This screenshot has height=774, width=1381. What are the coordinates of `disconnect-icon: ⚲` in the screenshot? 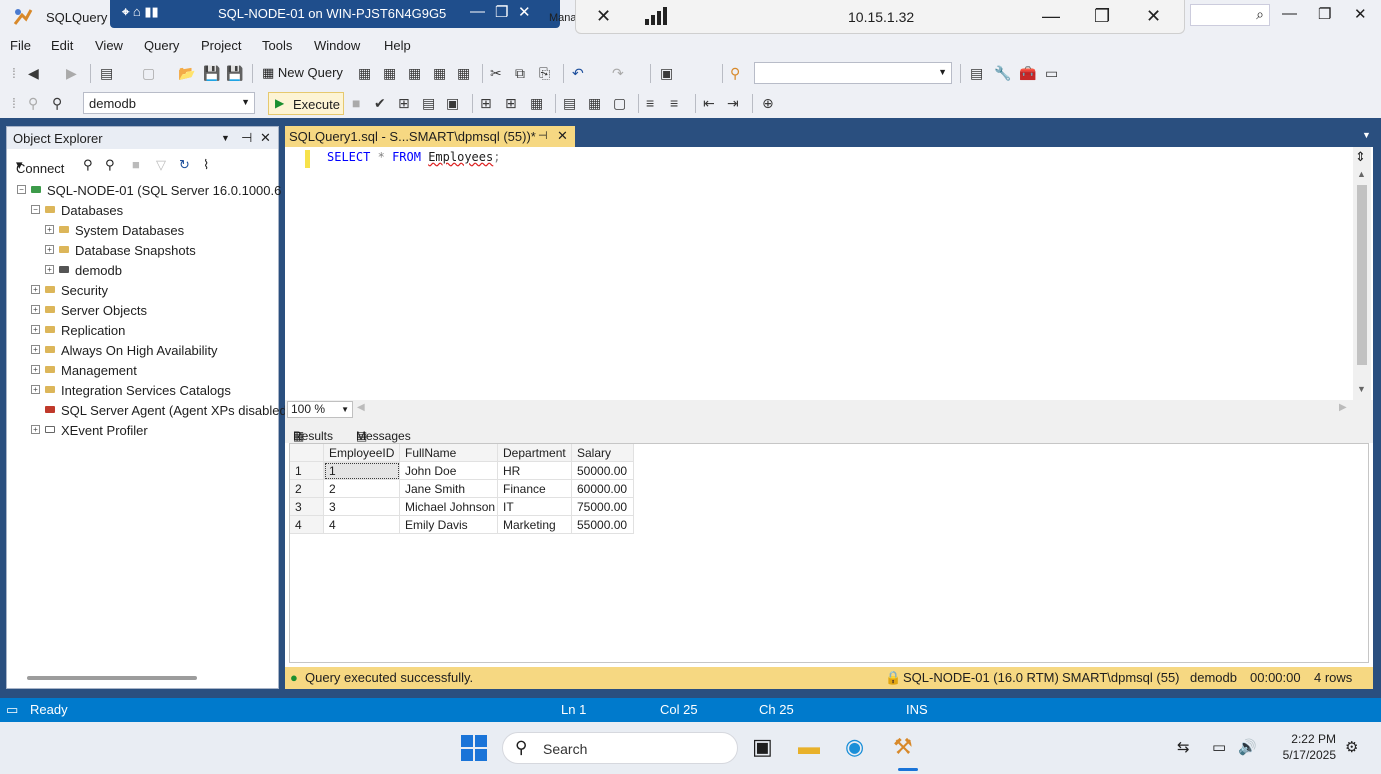 It's located at (110, 165).